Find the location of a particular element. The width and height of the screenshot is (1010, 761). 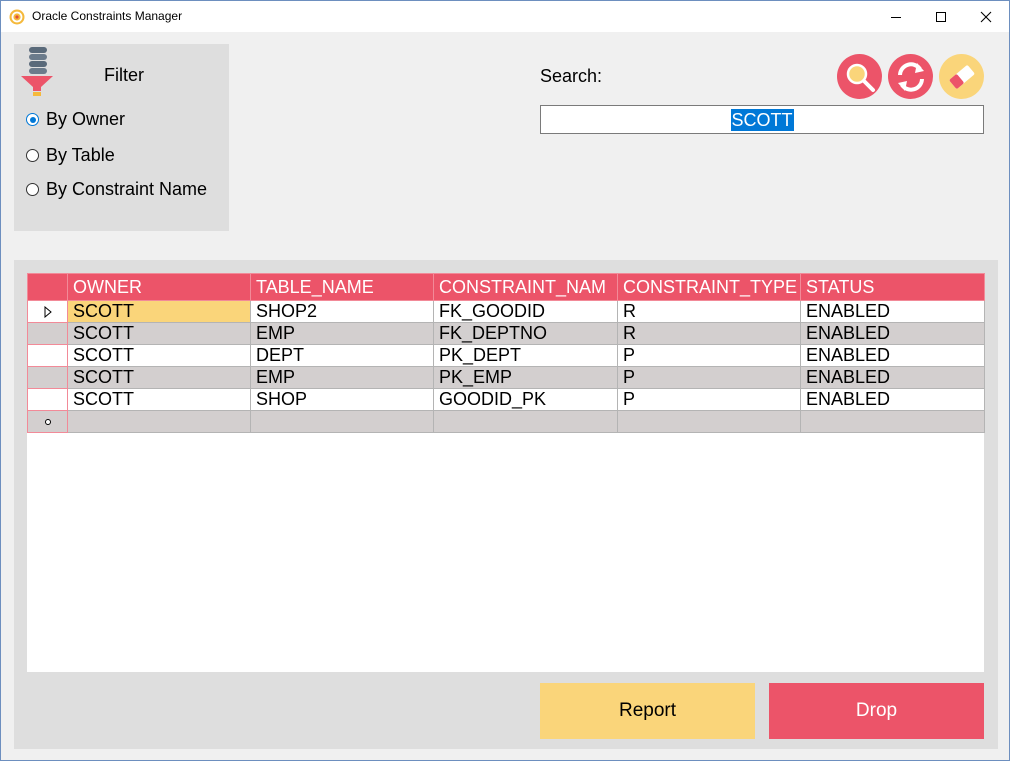

search-label: Search: is located at coordinates (571, 76).